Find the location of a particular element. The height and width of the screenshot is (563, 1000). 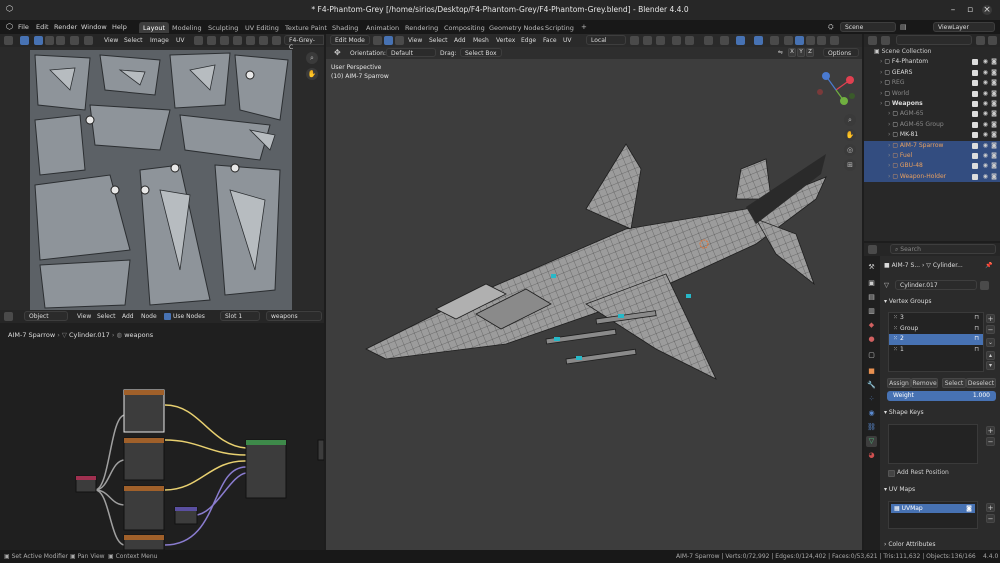

viewport-menu-face: Face is located at coordinates (550, 40).